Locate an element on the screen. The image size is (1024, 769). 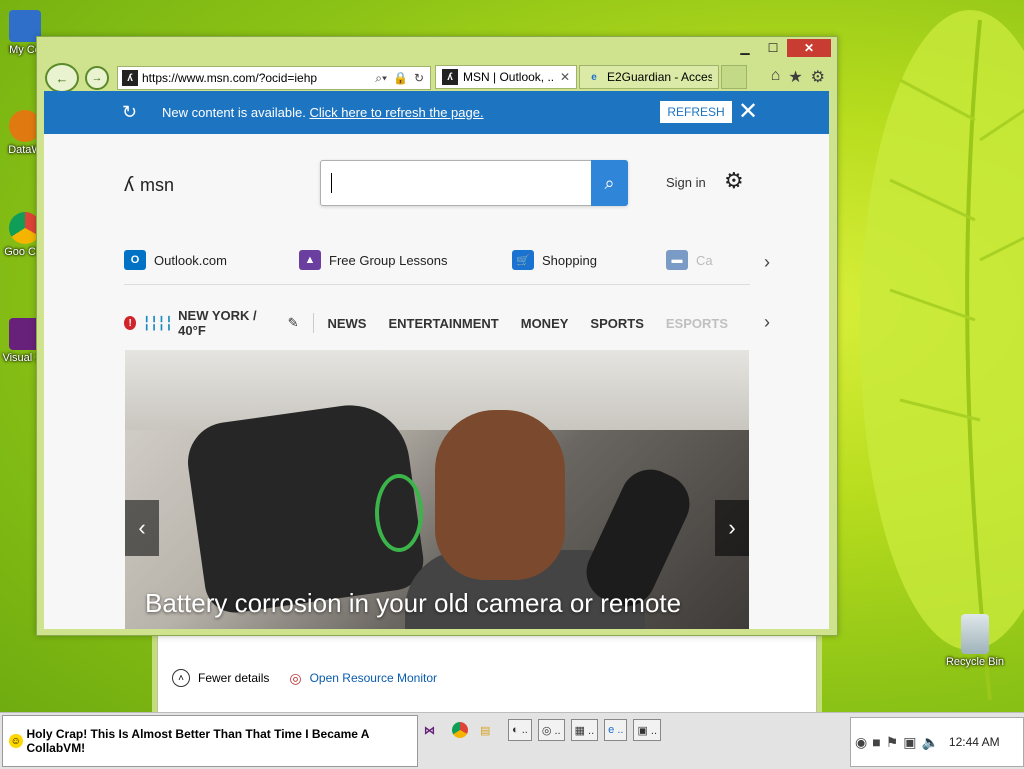
window-caption-buttons: ▁ ☐ ✕ is located at coordinates (781, 48).